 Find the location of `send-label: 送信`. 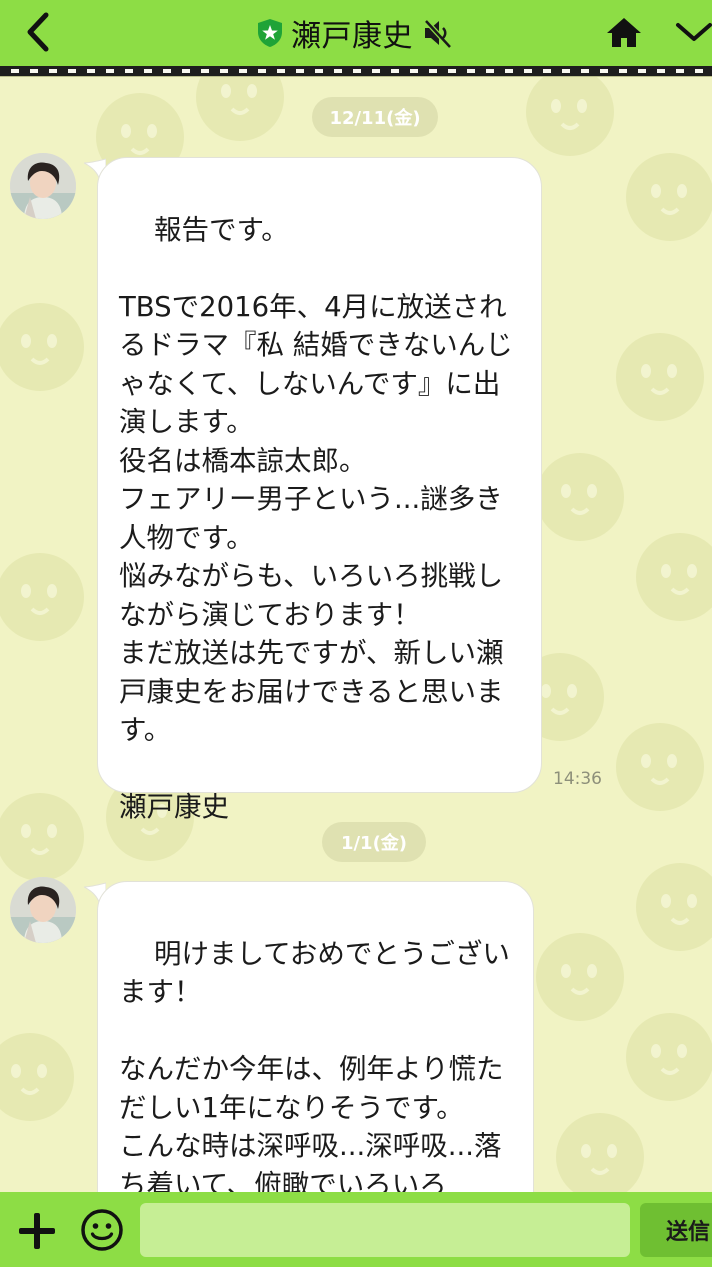

send-label: 送信 is located at coordinates (688, 1232).